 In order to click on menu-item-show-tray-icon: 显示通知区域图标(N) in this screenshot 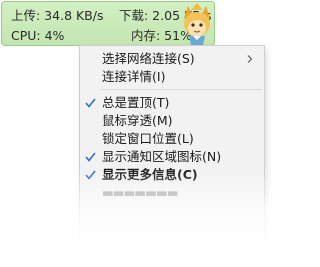, I will do `click(172, 157)`.